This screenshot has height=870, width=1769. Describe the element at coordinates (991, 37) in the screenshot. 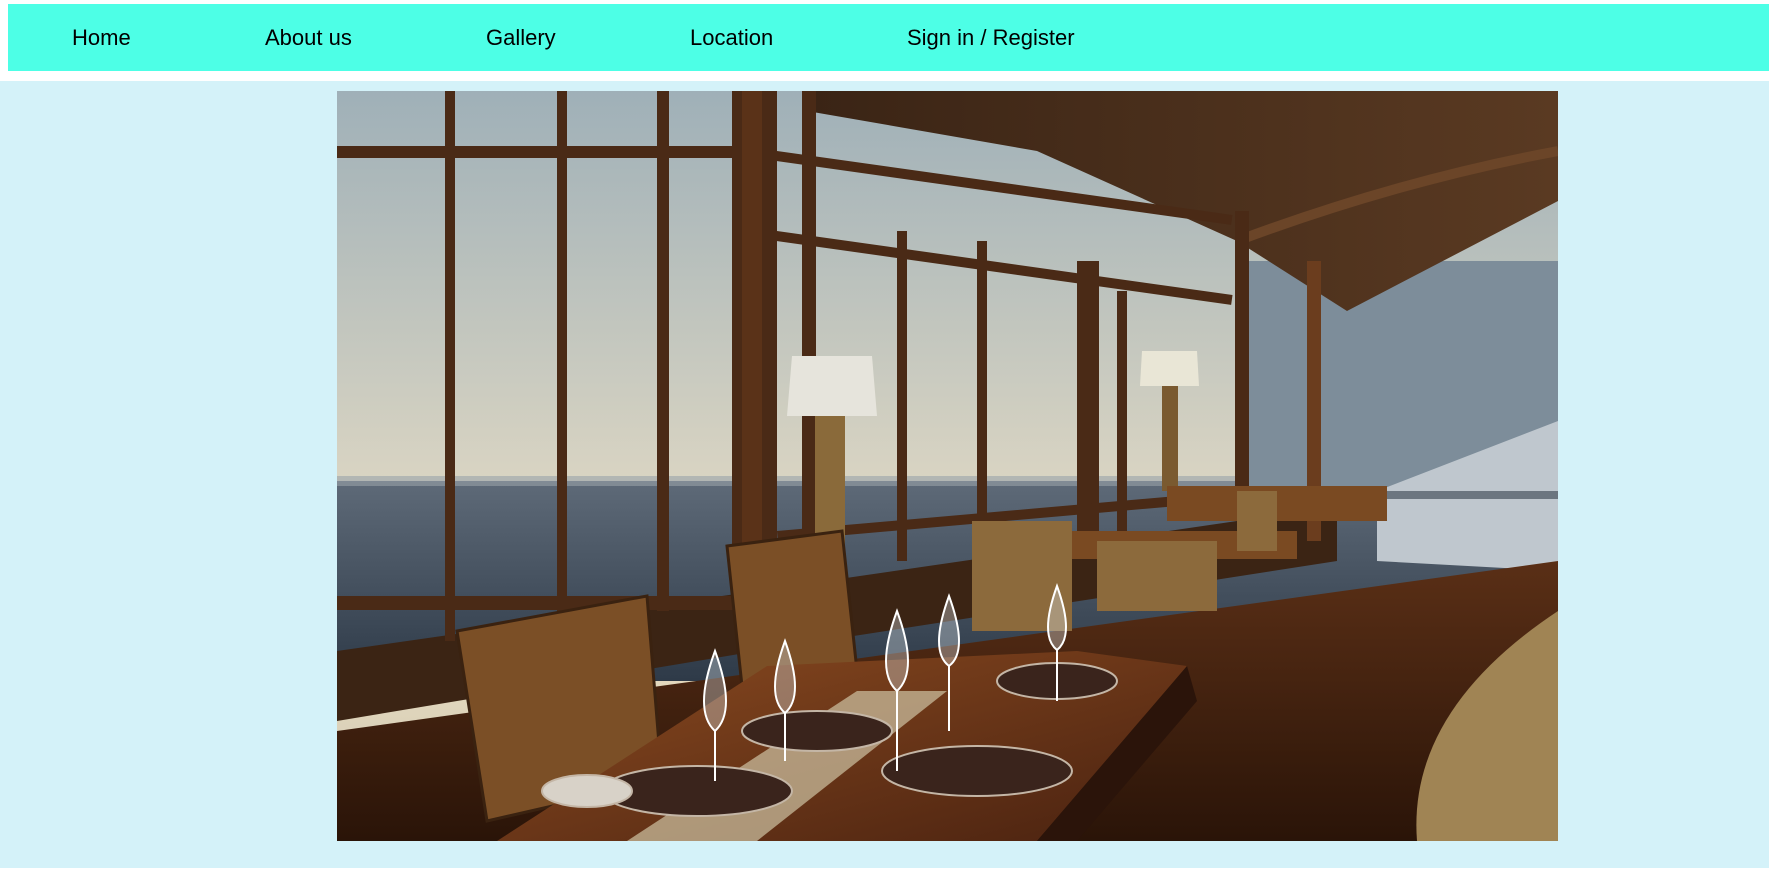

I see `nav-sign-in-register-link: Sign in / Register` at that location.